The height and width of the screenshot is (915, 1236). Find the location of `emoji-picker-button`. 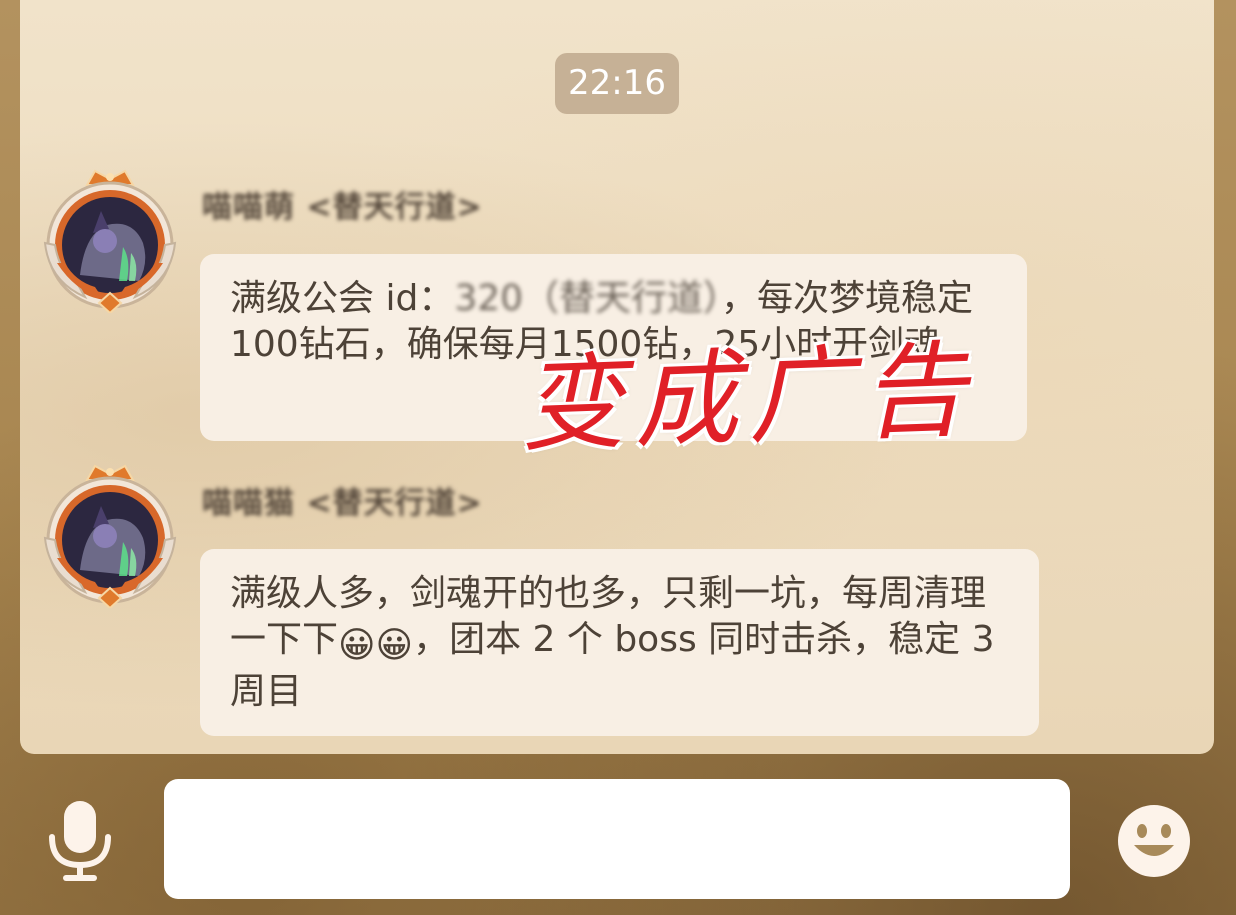

emoji-picker-button is located at coordinates (1154, 841).